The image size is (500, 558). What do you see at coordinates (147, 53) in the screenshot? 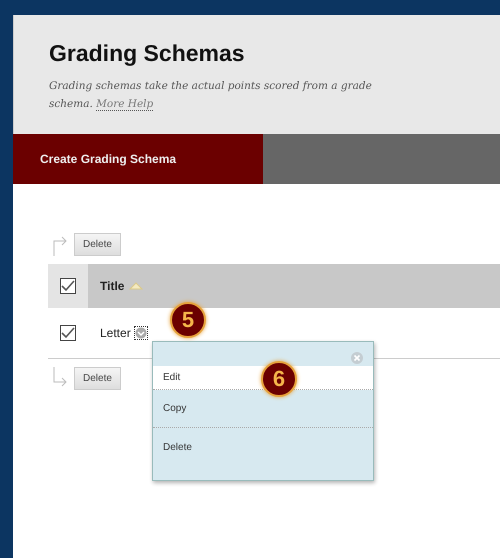
I see `page-title: Grading Schemas` at bounding box center [147, 53].